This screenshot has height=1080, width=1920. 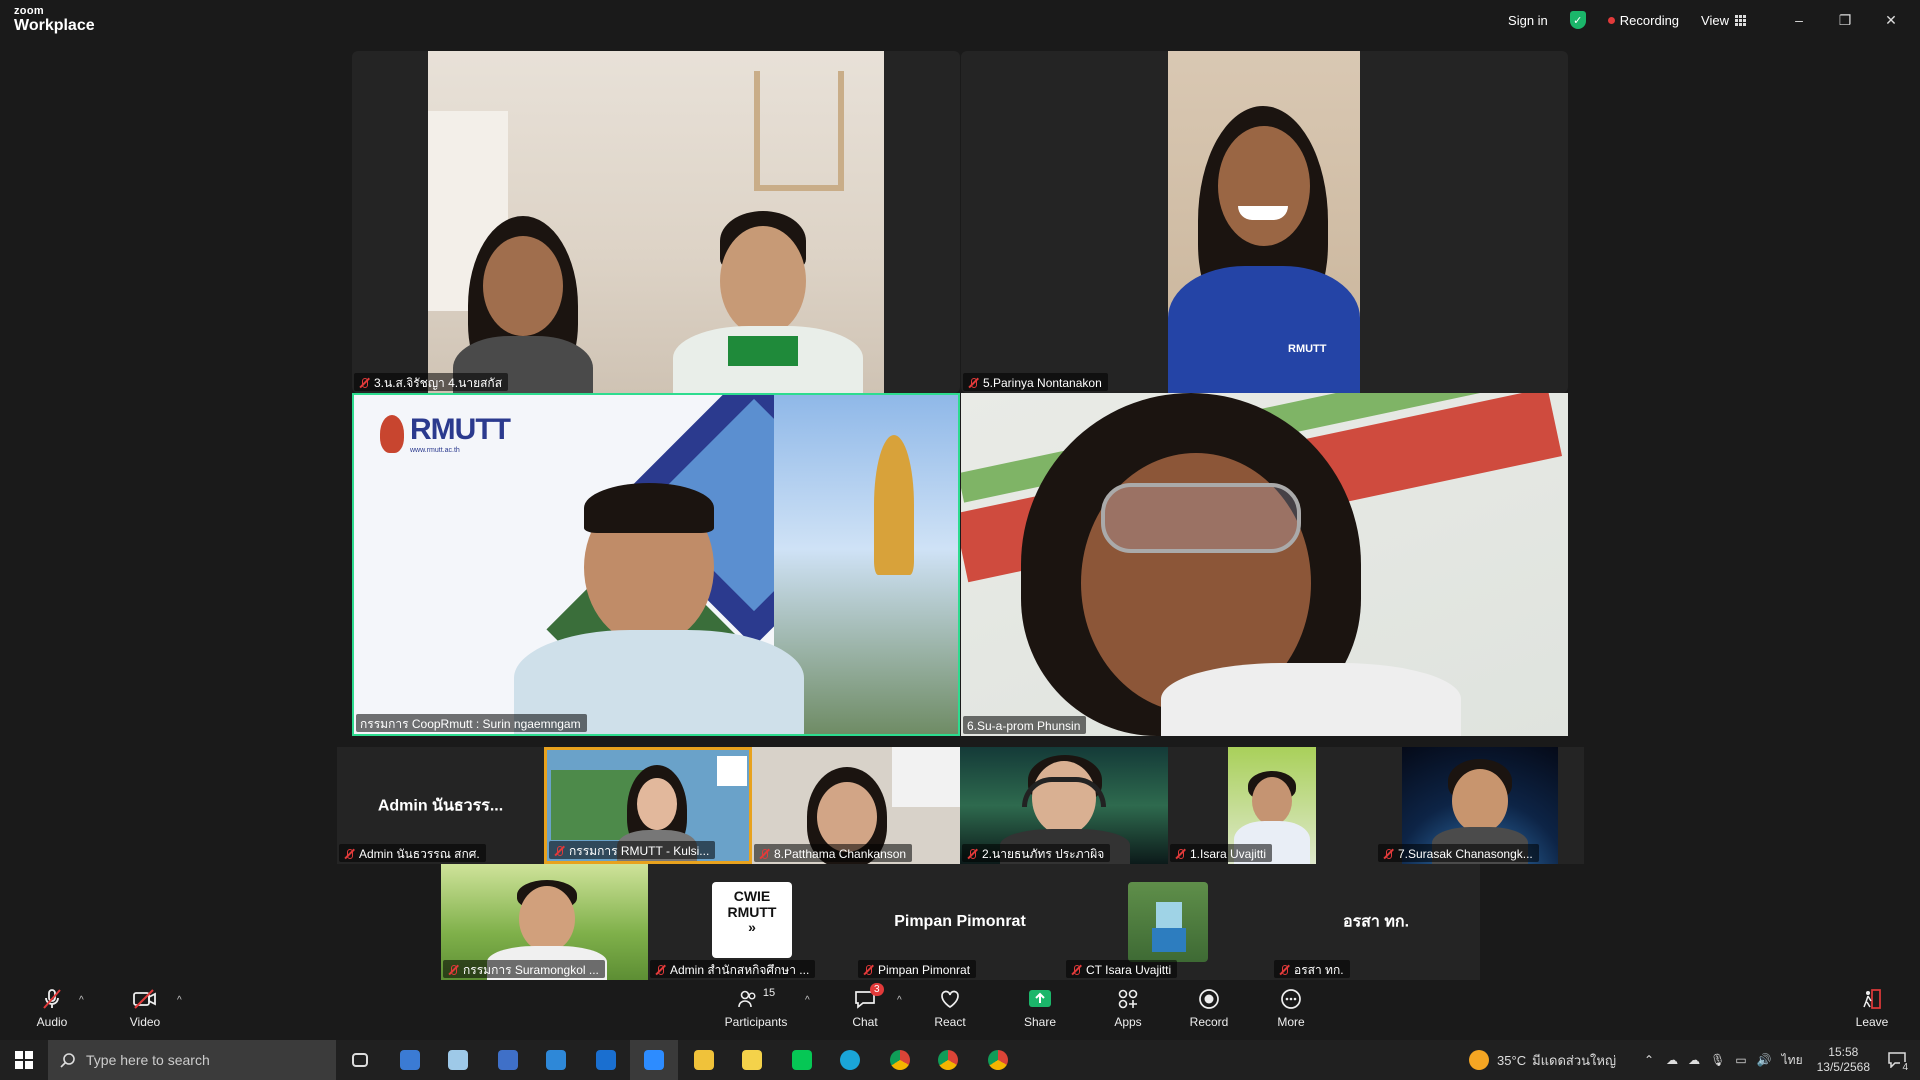 I want to click on file-explorer-app-icon, so click(x=704, y=1060).